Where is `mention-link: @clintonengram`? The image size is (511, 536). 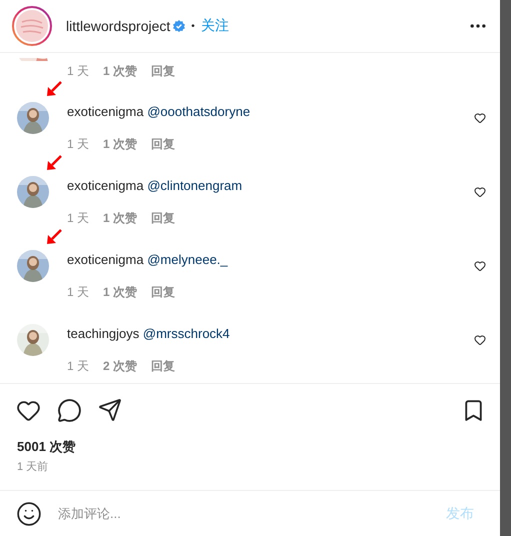
mention-link: @clintonengram is located at coordinates (194, 185).